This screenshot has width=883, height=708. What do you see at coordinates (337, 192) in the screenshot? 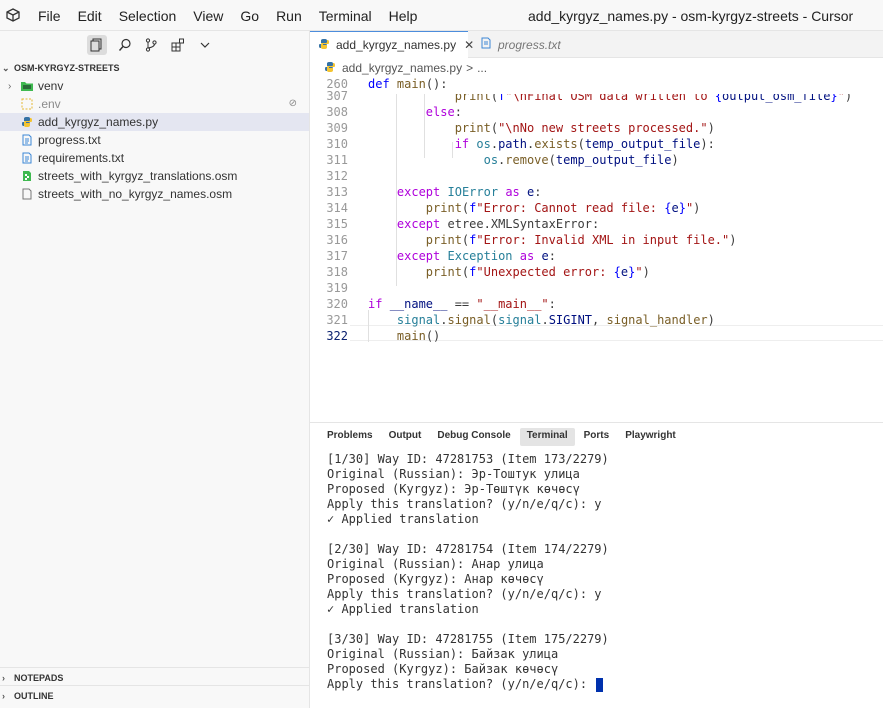
I see `line-number: 313` at bounding box center [337, 192].